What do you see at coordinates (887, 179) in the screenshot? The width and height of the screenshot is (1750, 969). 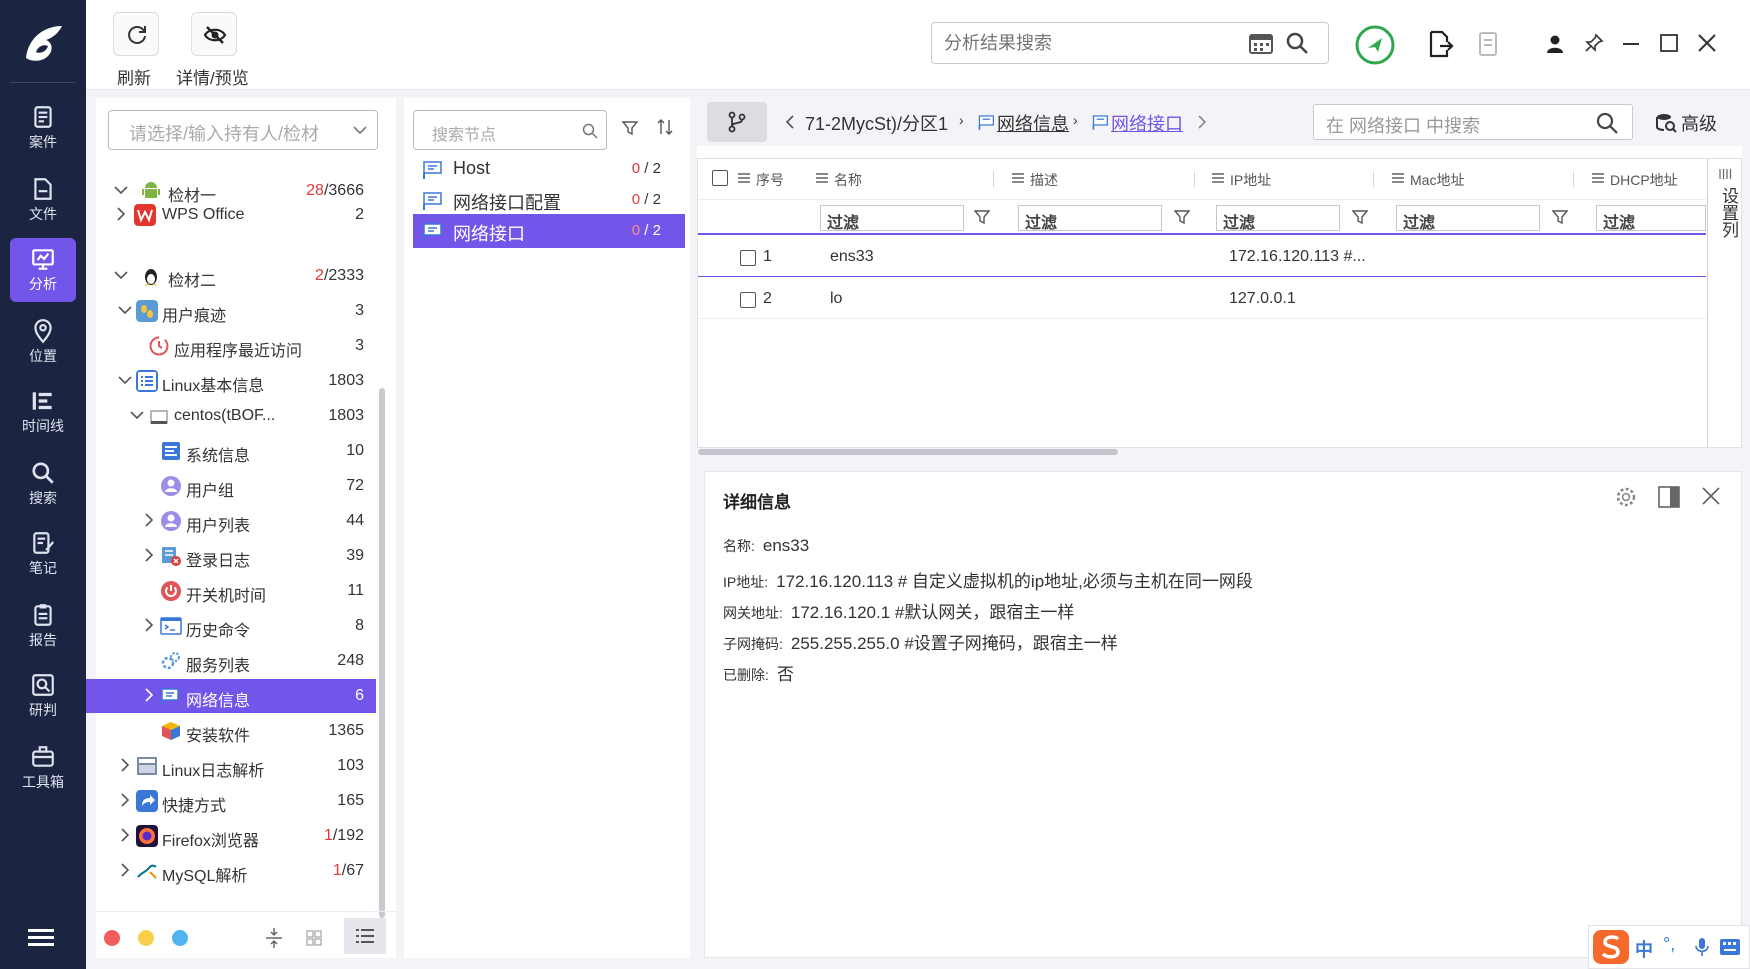 I see `column-header-name: 名称` at bounding box center [887, 179].